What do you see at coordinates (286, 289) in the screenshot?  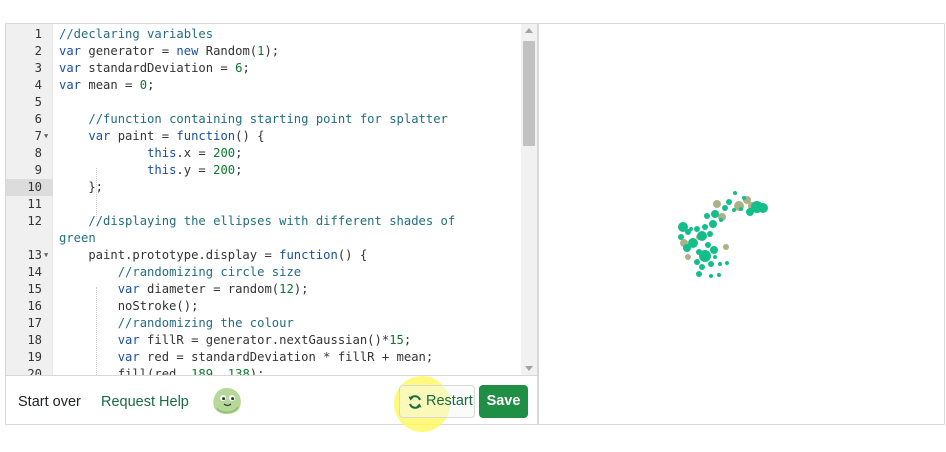 I see `code-token: 12` at bounding box center [286, 289].